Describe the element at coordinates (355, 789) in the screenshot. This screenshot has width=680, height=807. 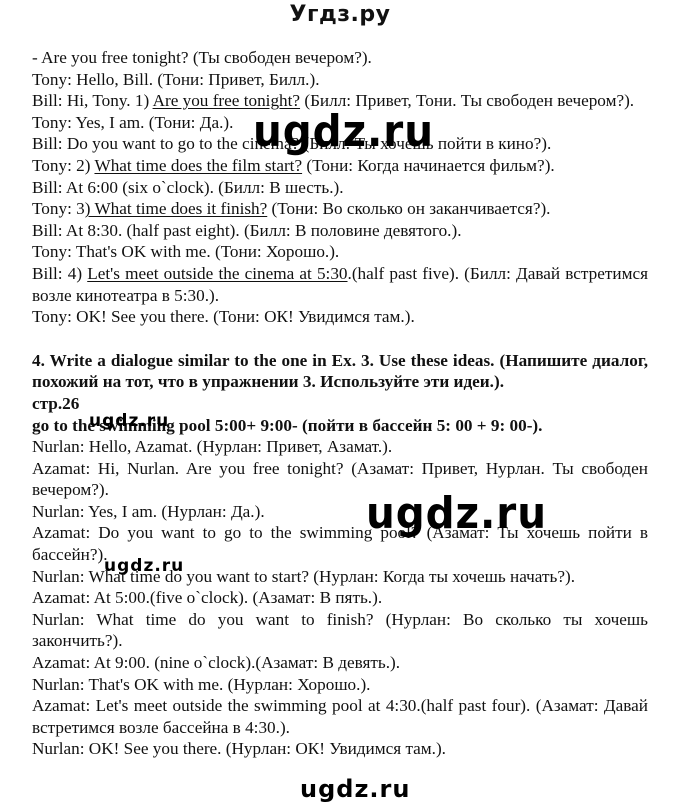
I see `footer-watermark: ugdz.ru` at that location.